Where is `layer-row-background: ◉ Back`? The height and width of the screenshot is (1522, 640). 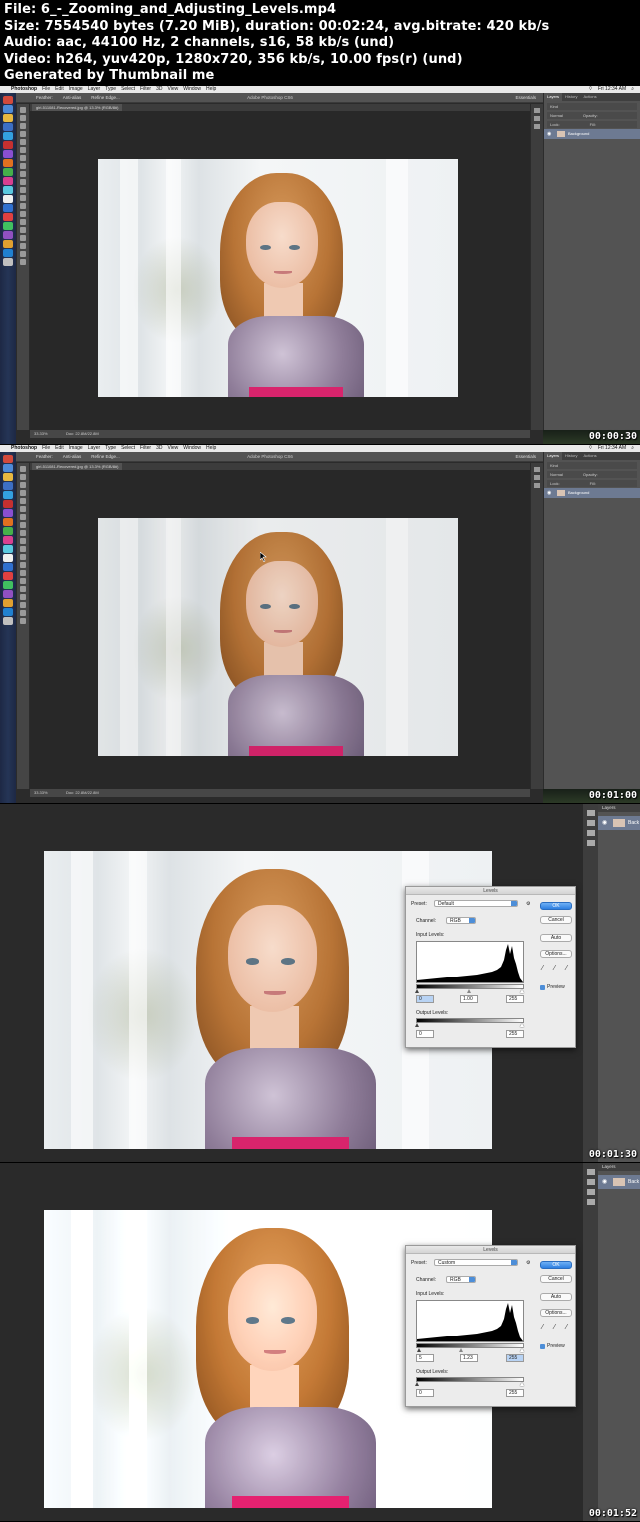 layer-row-background: ◉ Back is located at coordinates (619, 823).